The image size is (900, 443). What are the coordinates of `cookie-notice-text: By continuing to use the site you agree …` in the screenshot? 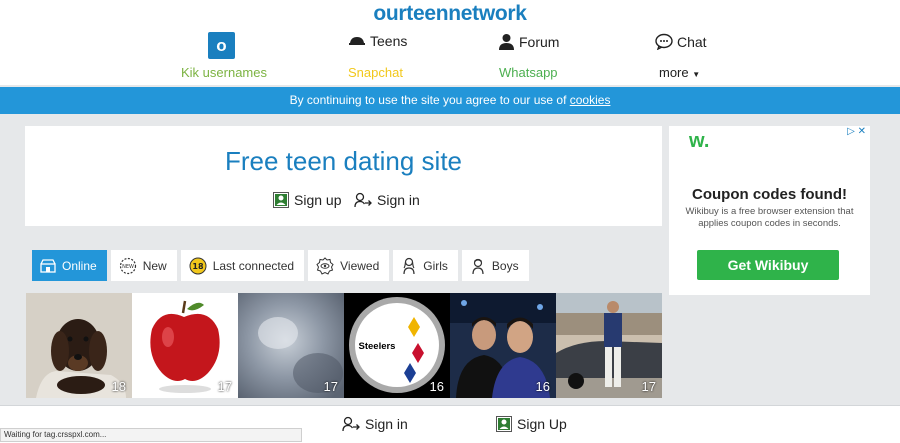 It's located at (428, 100).